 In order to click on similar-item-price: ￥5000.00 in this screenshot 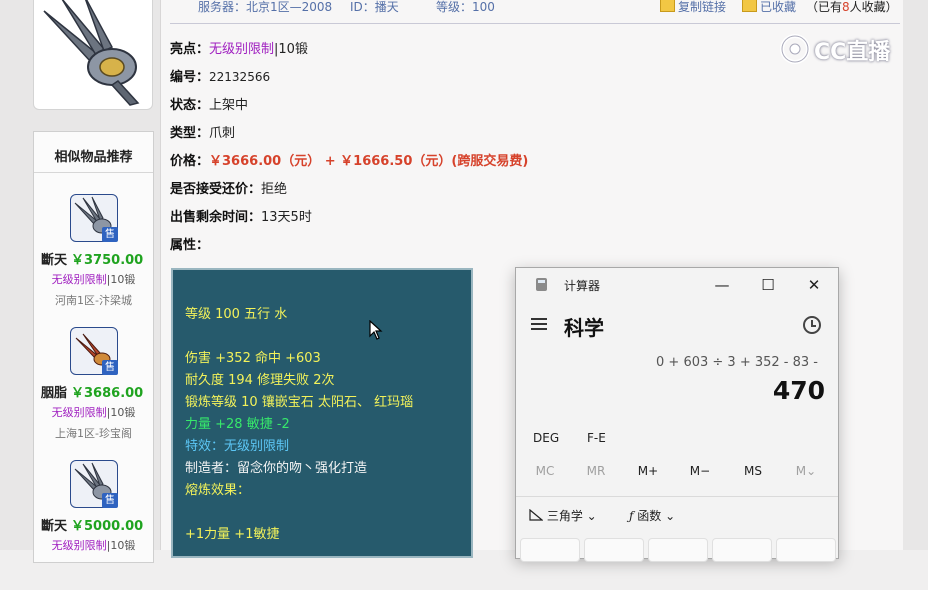, I will do `click(107, 526)`.